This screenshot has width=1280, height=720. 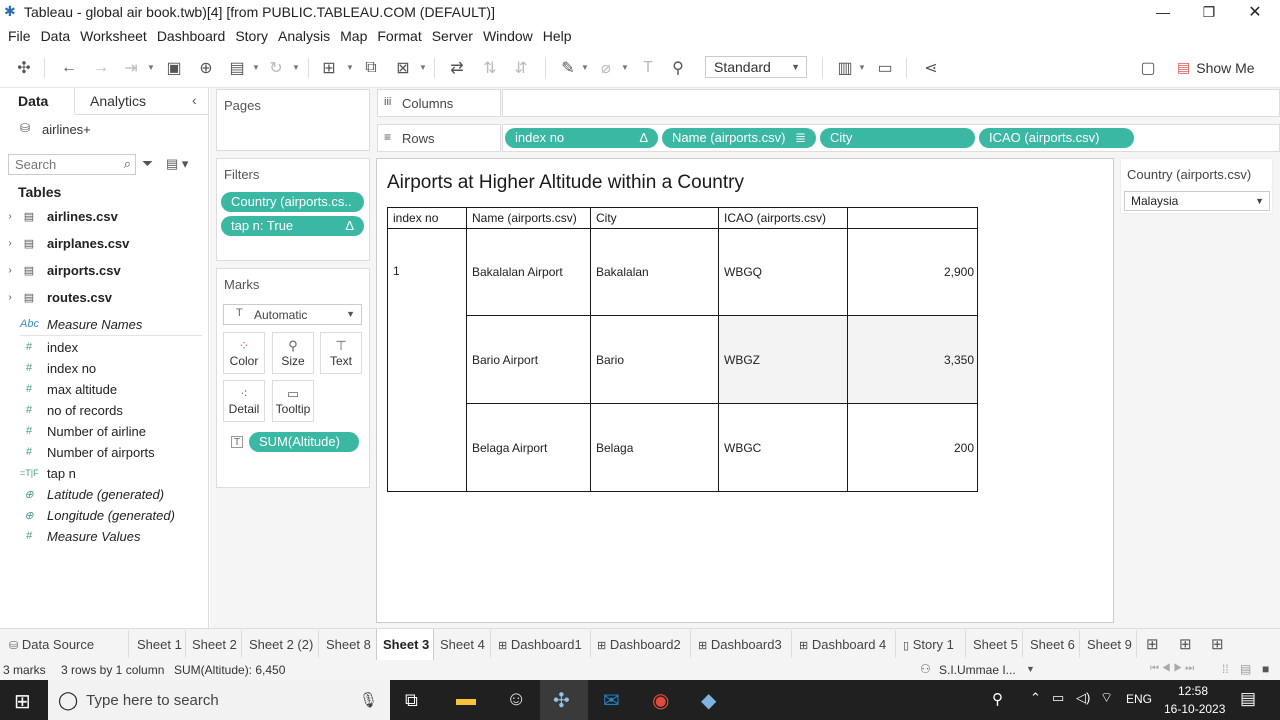 What do you see at coordinates (92, 494) in the screenshot?
I see `field-latitude: ⊕ Latitude (generated)` at bounding box center [92, 494].